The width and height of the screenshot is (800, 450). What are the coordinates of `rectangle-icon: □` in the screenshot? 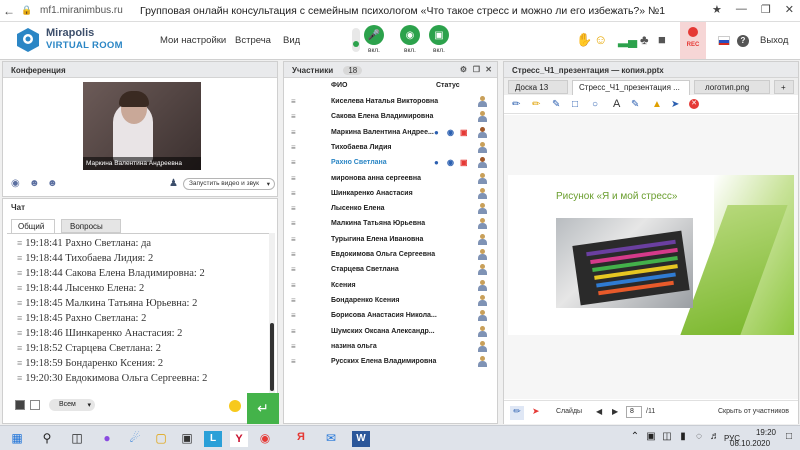 It's located at (575, 104).